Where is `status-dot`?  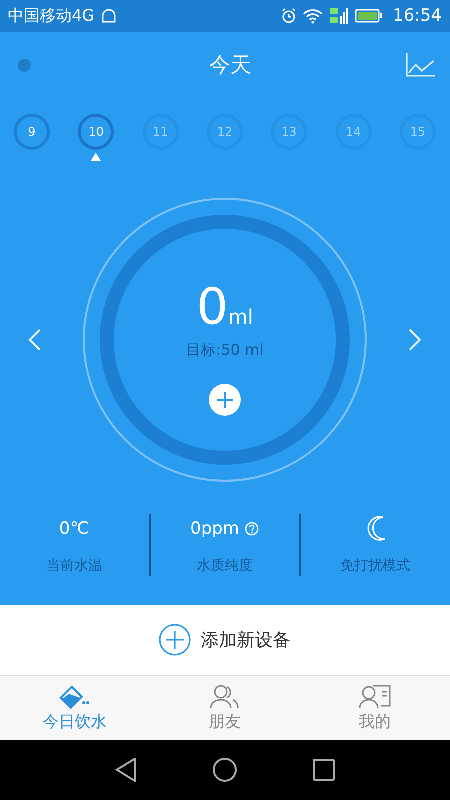 status-dot is located at coordinates (24, 65).